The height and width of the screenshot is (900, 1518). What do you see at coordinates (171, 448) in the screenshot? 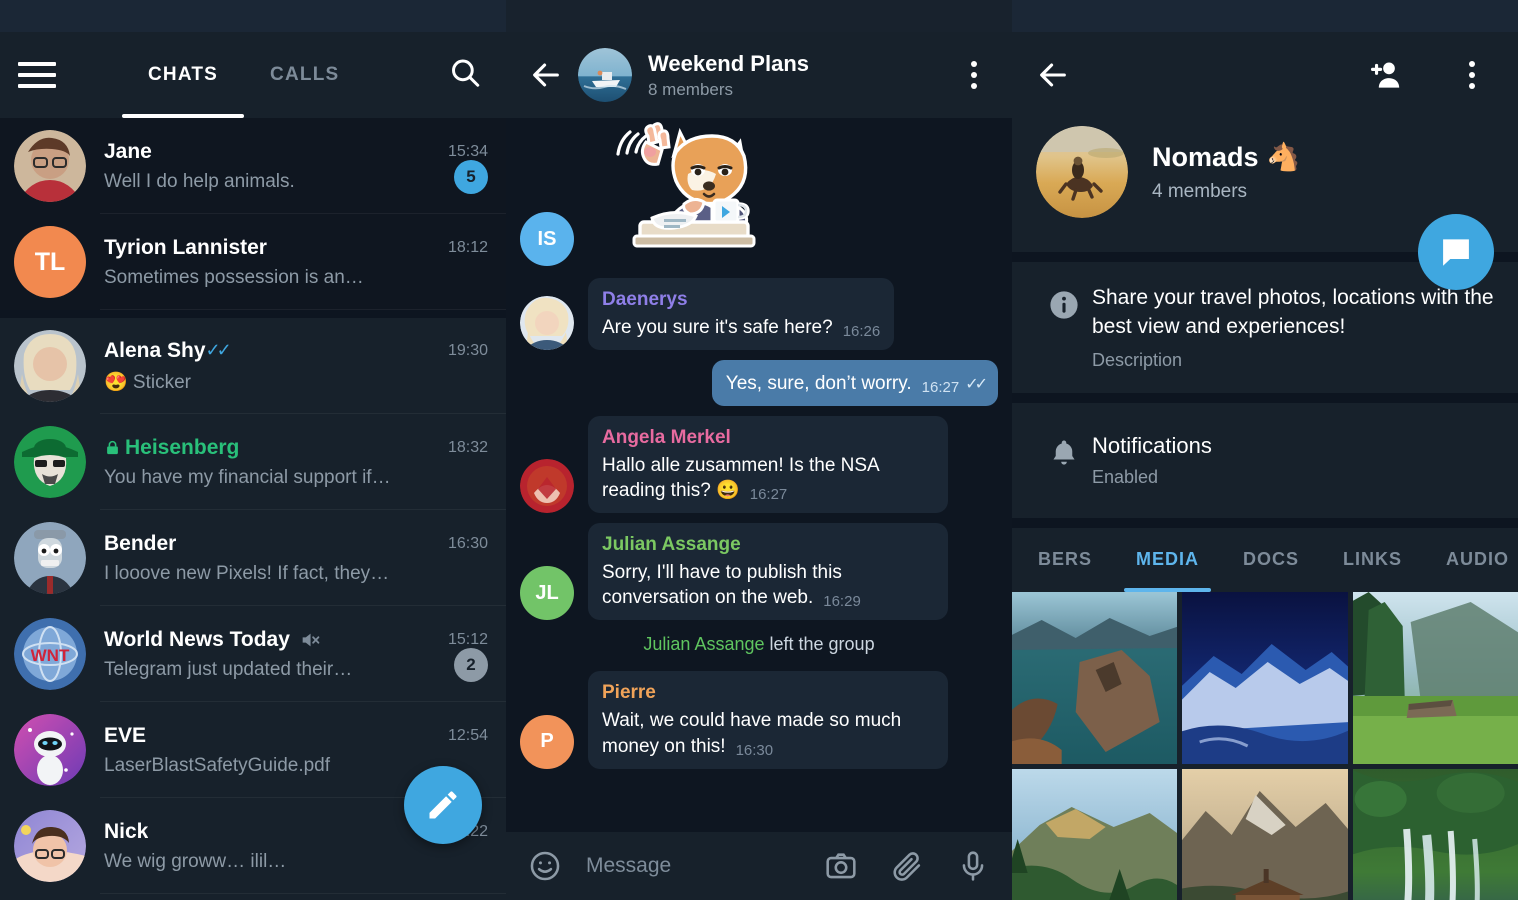
I see `chat-item-name: Heisenberg` at bounding box center [171, 448].